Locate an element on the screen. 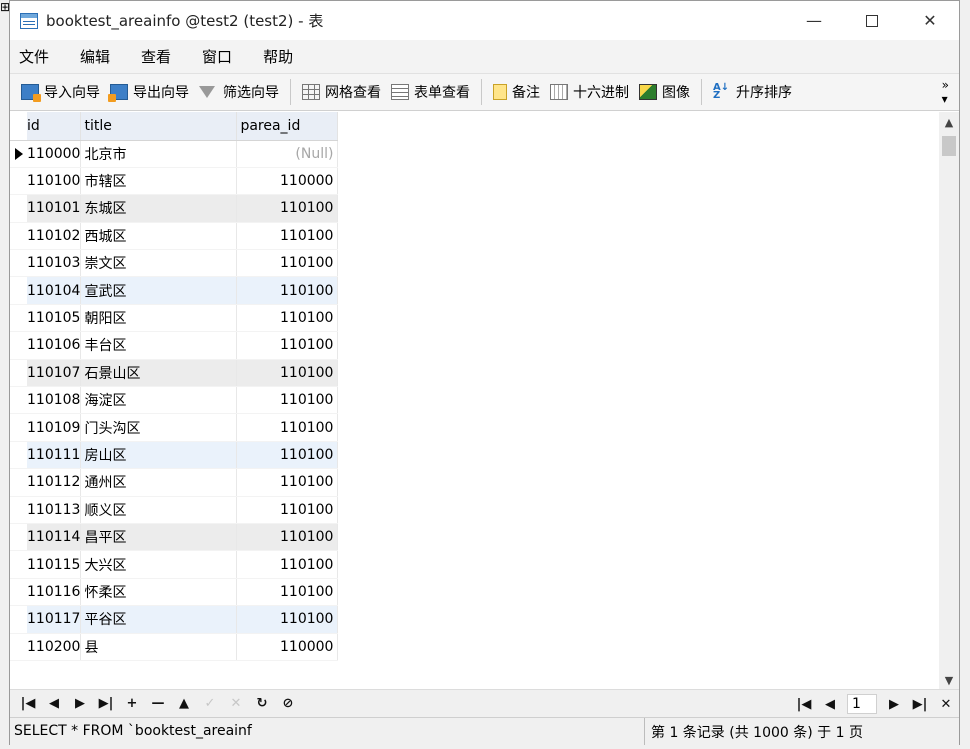 The width and height of the screenshot is (970, 749). cell-title: 石景山区 is located at coordinates (159, 373).